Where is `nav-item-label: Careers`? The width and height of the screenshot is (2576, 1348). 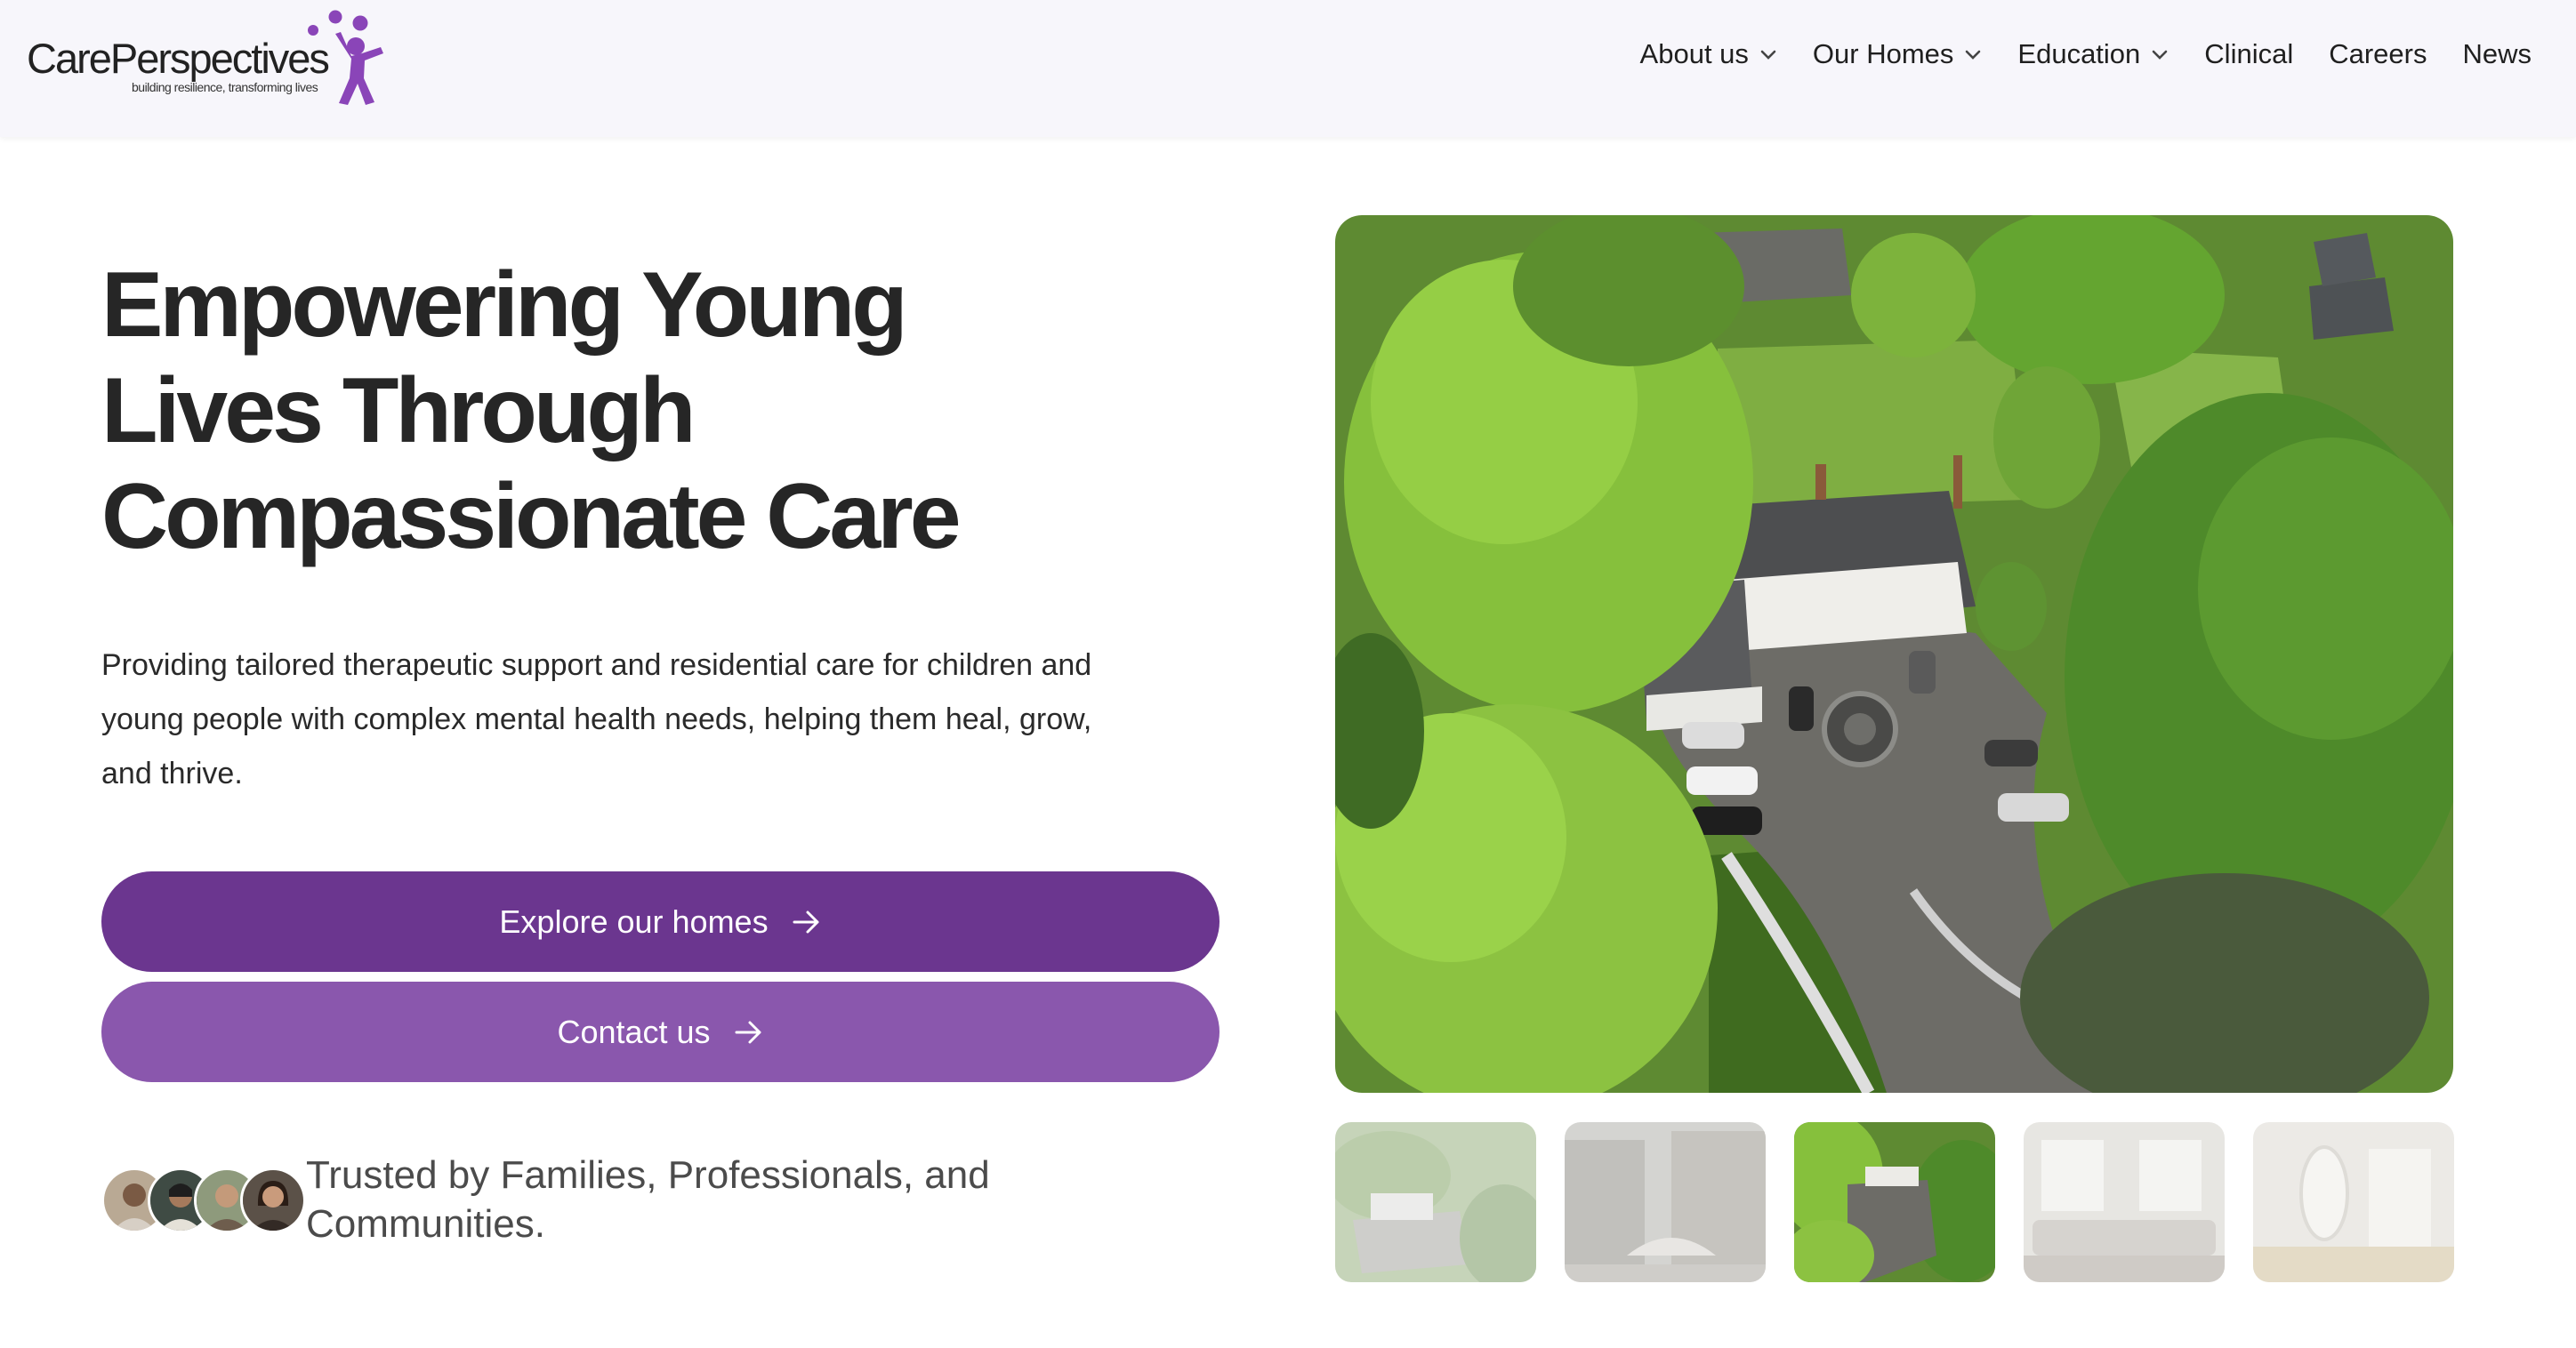
nav-item-label: Careers is located at coordinates (2378, 53).